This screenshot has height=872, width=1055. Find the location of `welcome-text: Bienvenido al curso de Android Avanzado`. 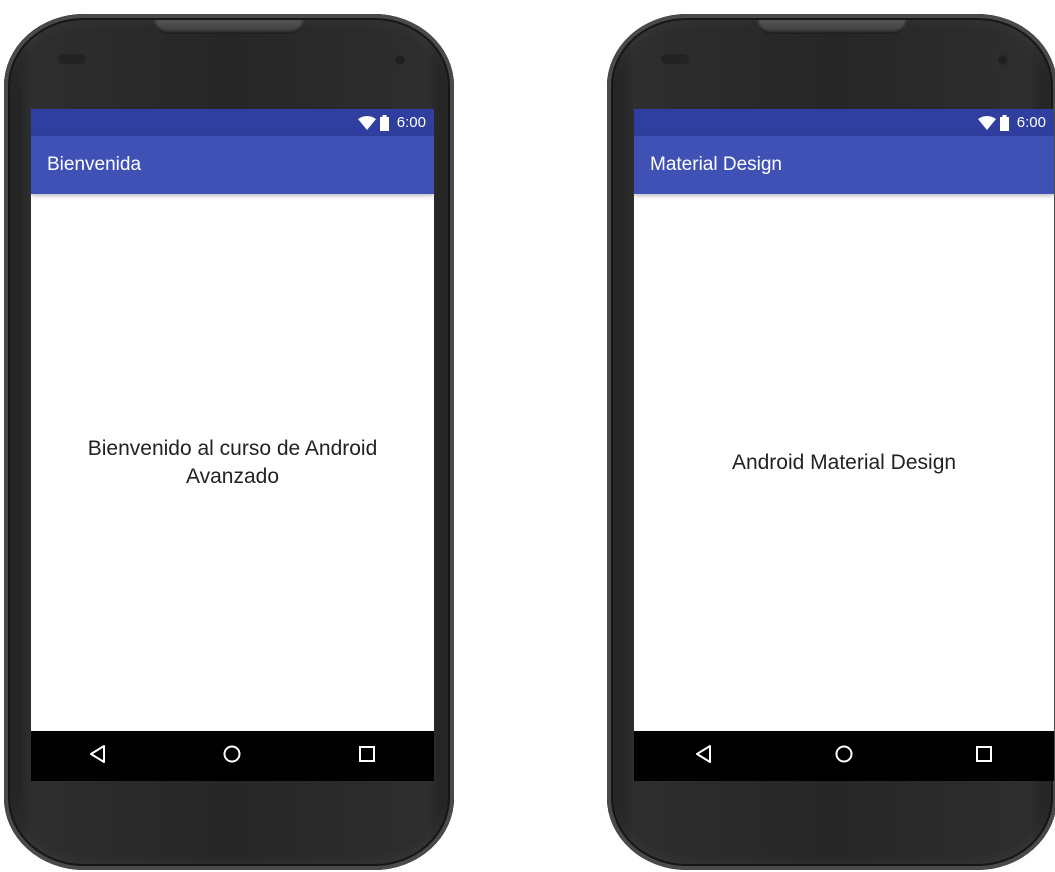

welcome-text: Bienvenido al curso de Android Avanzado is located at coordinates (232, 462).